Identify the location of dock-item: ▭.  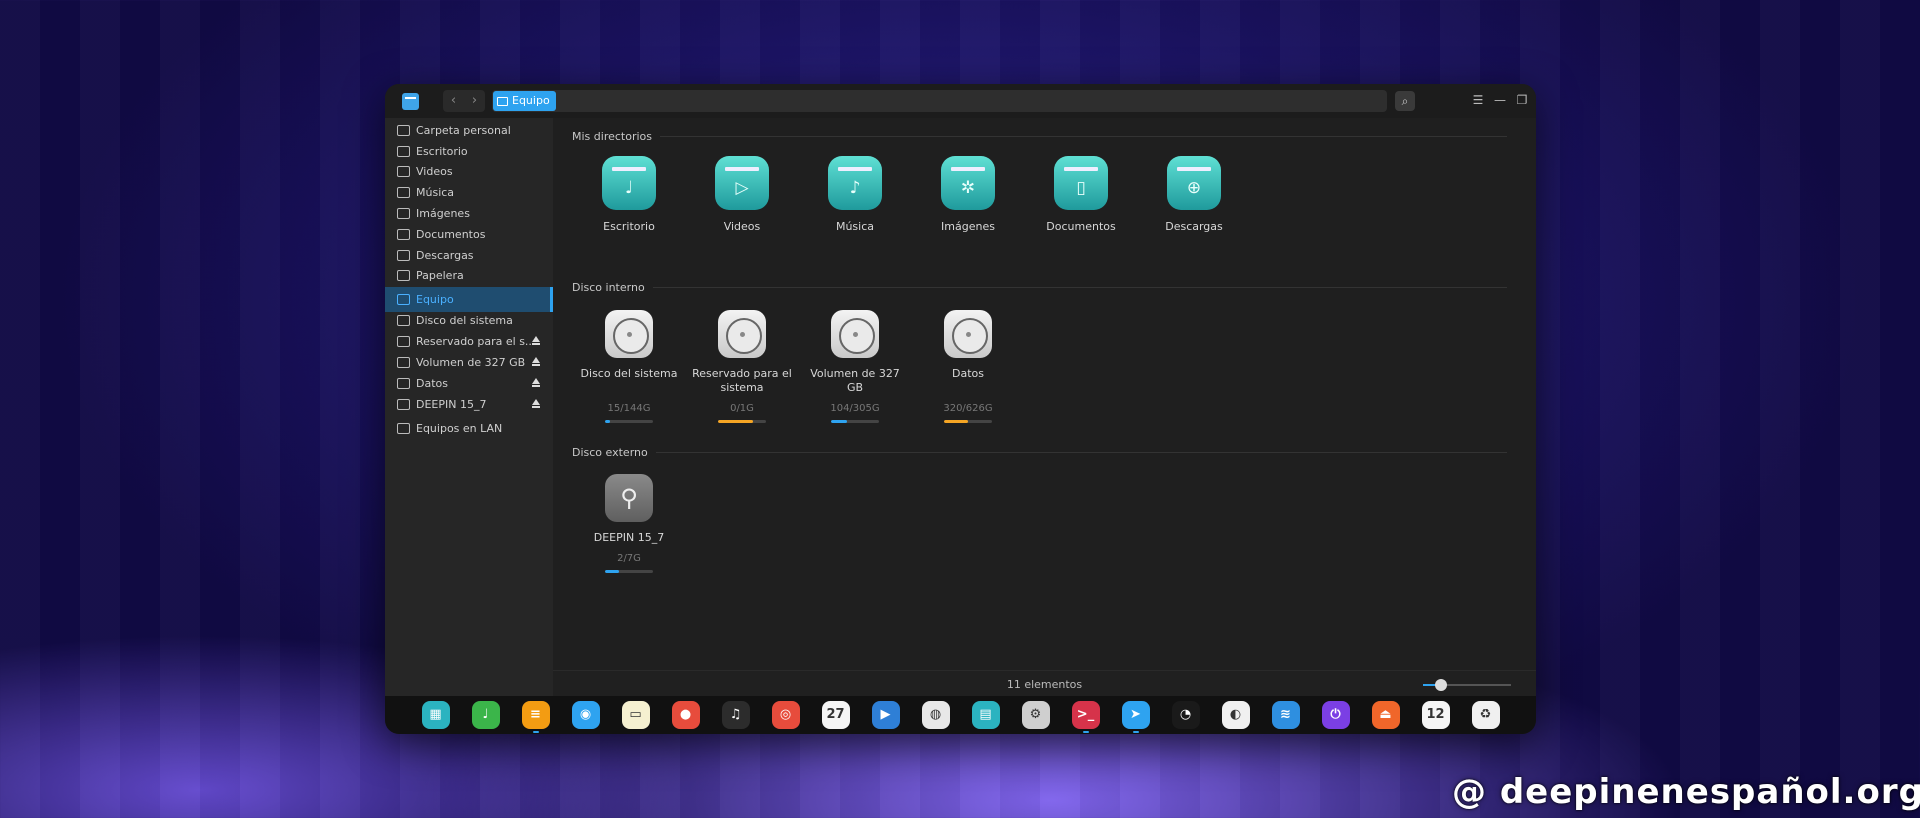
(636, 715).